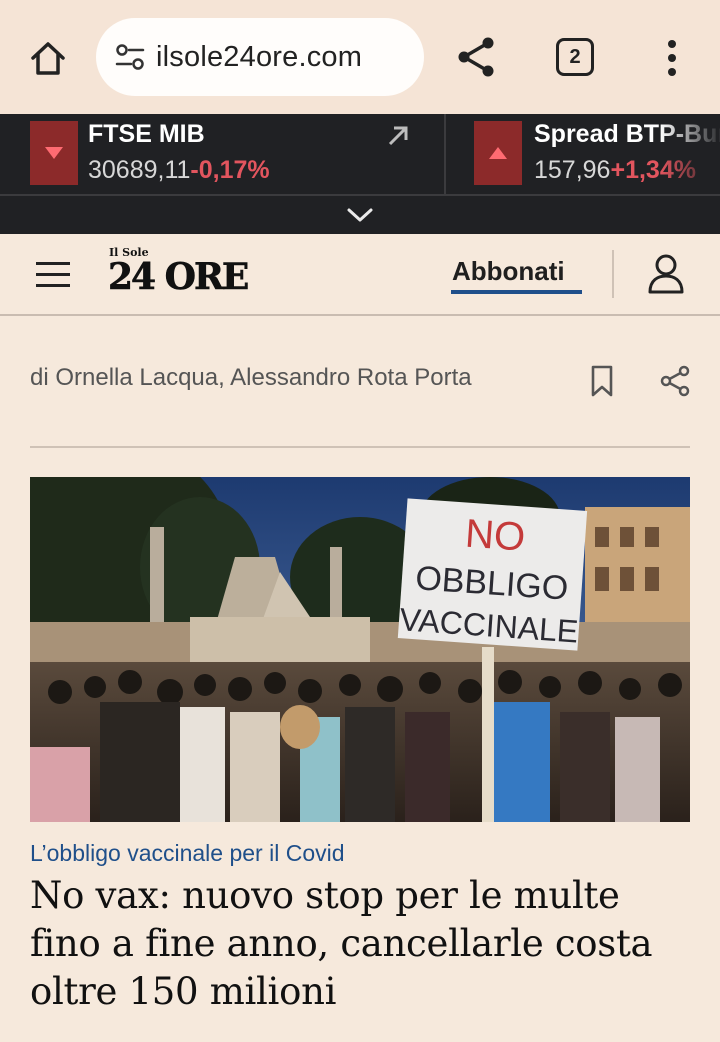 The height and width of the screenshot is (1042, 720). I want to click on home-button, so click(48, 58).